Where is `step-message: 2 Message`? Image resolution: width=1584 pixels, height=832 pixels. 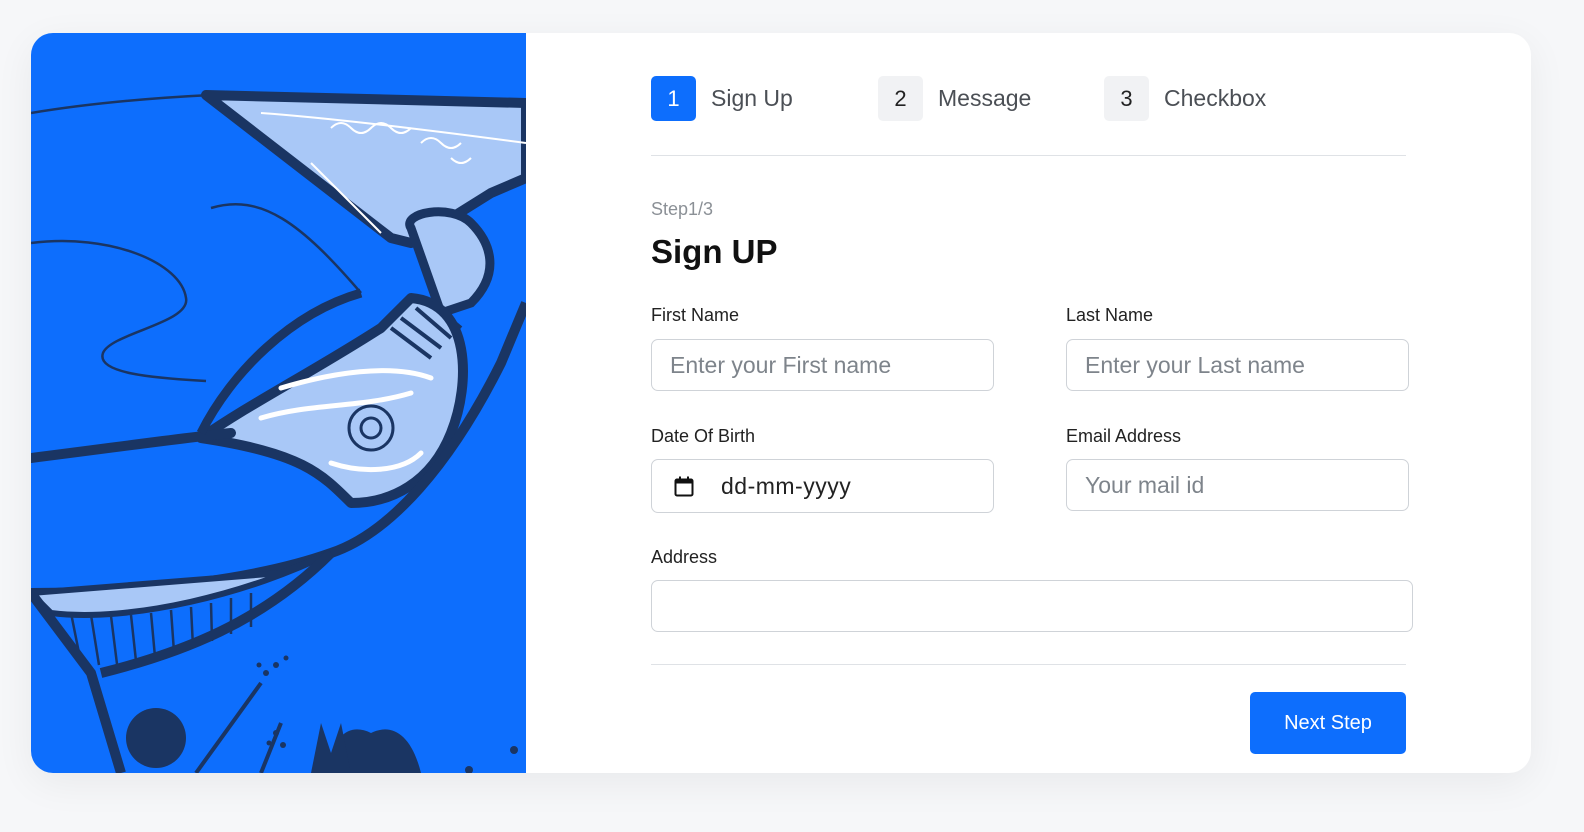
step-message: 2 Message is located at coordinates (991, 98).